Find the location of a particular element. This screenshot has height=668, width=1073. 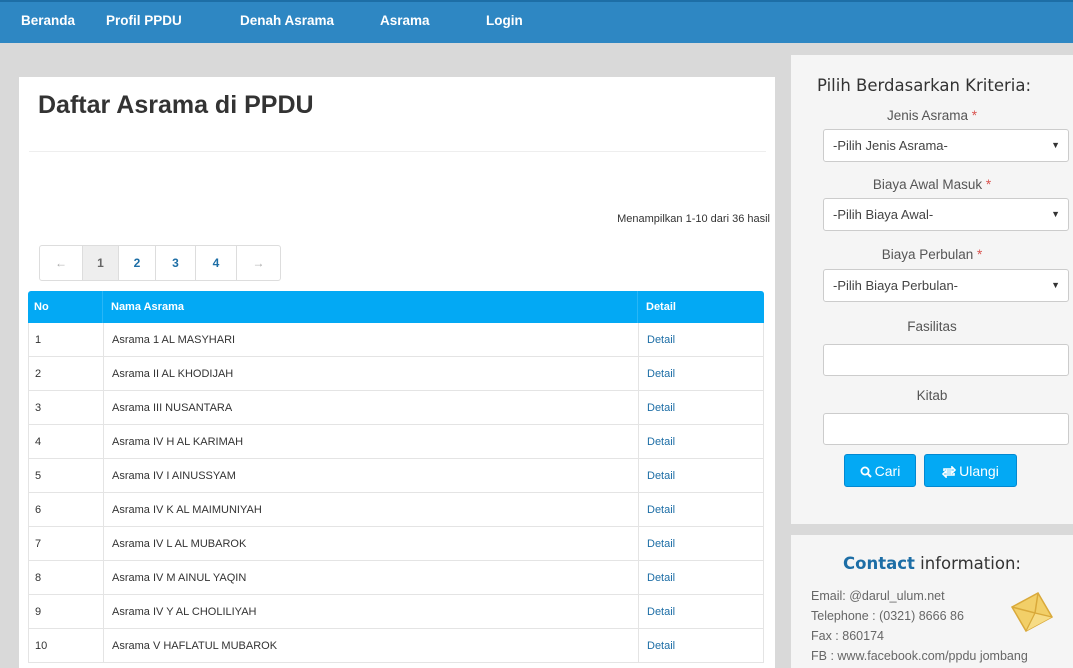

table-row: 2 Asrama II AL KHODIJAH Detail is located at coordinates (396, 374).